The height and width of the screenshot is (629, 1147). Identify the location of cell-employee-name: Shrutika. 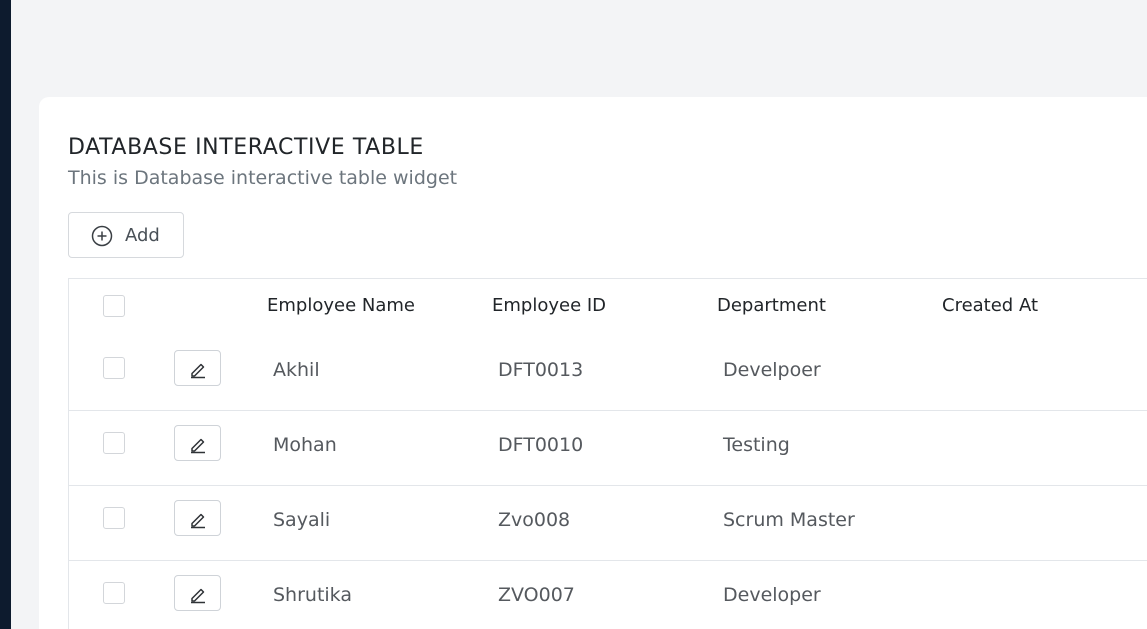
(312, 595).